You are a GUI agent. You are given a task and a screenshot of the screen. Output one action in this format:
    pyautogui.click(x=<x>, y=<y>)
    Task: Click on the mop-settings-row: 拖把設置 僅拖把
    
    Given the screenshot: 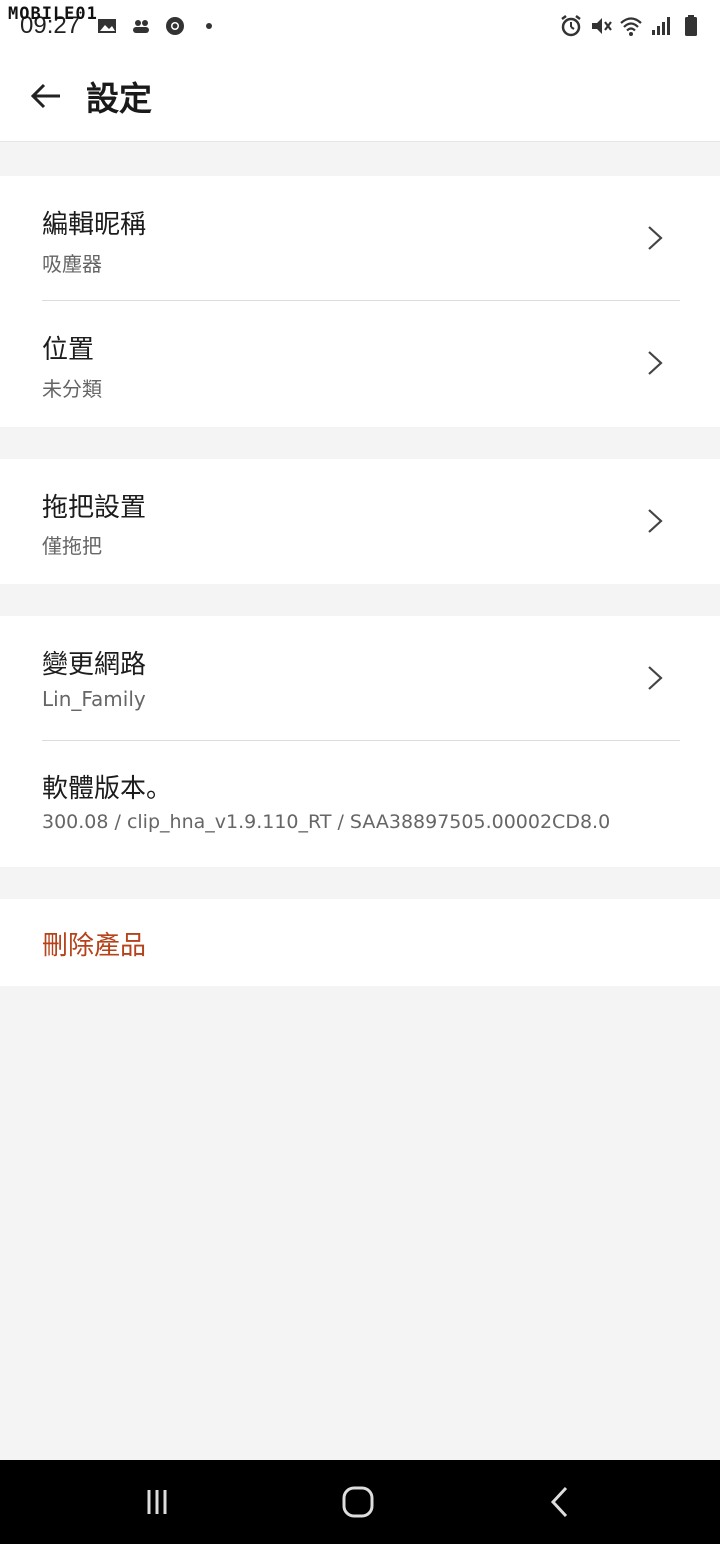 What is the action you would take?
    pyautogui.click(x=360, y=521)
    